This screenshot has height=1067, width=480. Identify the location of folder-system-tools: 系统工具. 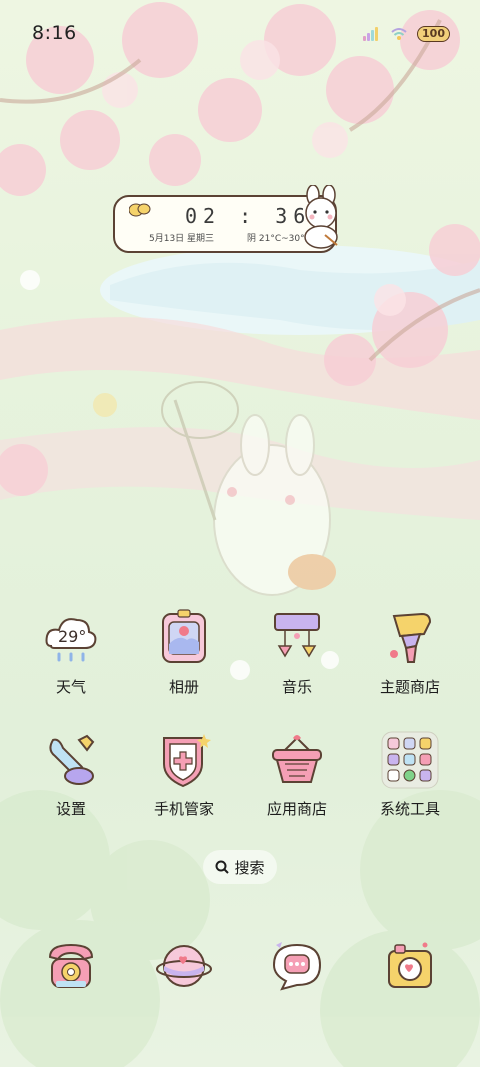
(410, 774).